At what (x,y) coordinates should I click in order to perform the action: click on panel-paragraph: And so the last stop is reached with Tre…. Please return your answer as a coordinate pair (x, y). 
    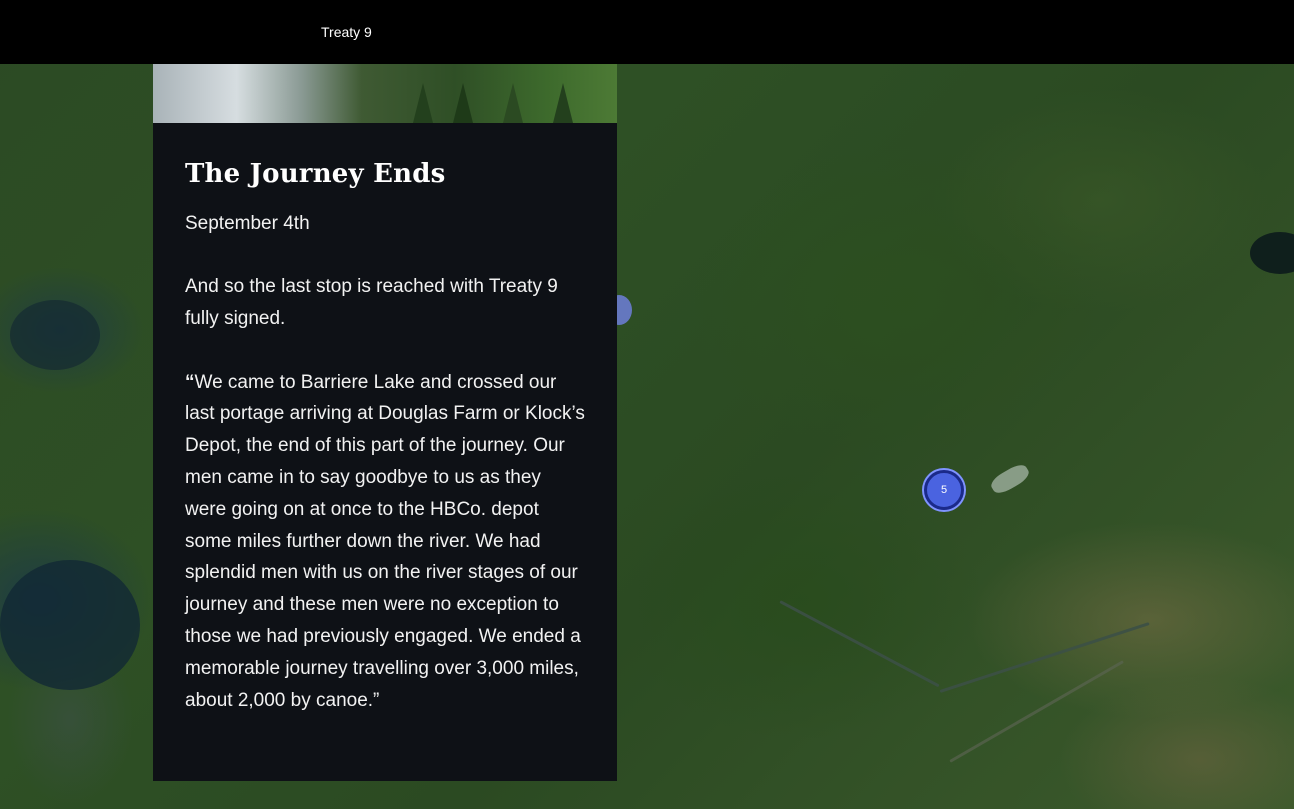
    Looking at the image, I should click on (371, 302).